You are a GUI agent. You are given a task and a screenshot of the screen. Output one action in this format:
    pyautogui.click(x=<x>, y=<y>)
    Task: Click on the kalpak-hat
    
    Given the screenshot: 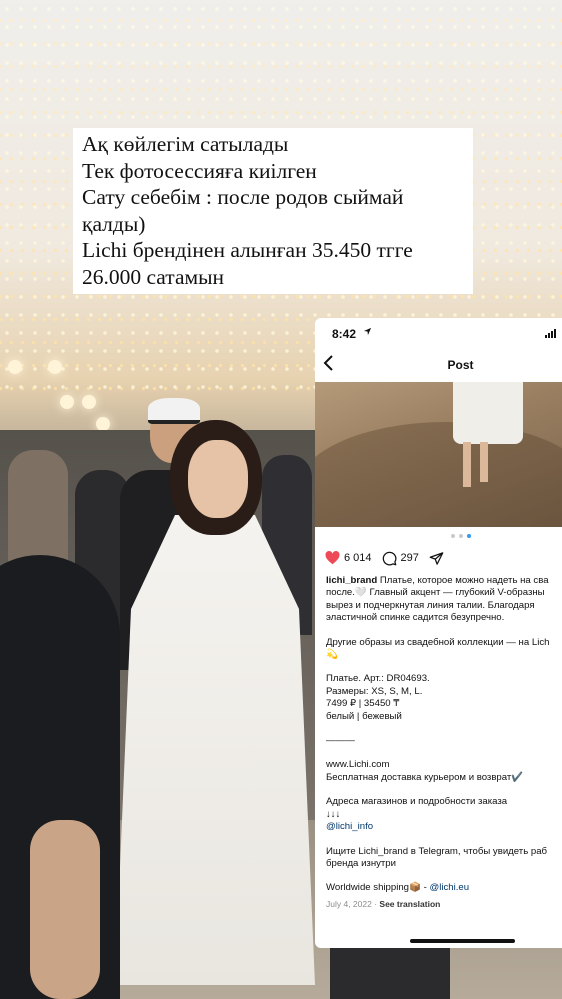 What is the action you would take?
    pyautogui.click(x=174, y=411)
    